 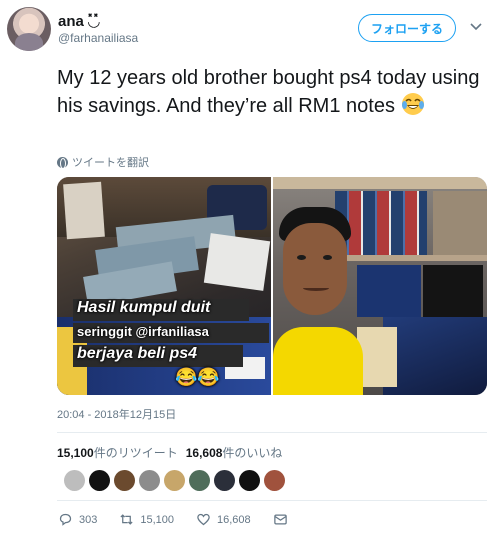 What do you see at coordinates (380, 183) in the screenshot?
I see `shelf-top` at bounding box center [380, 183].